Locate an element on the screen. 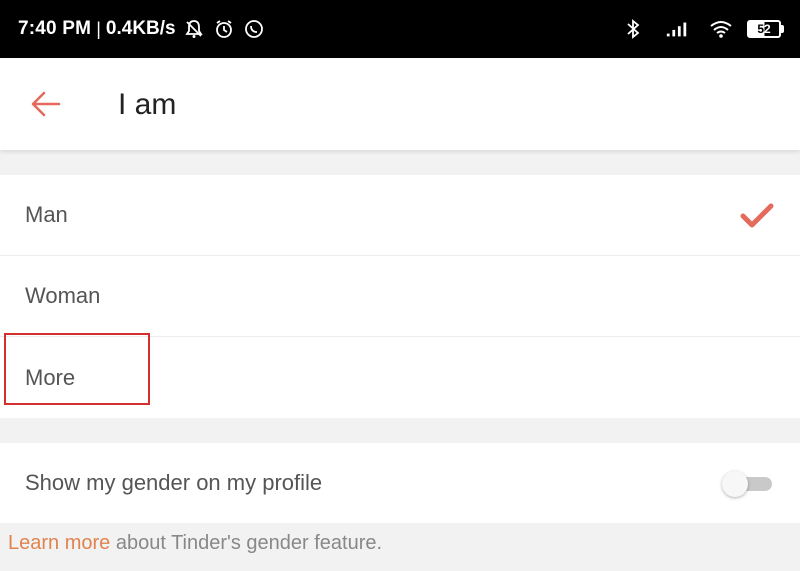  arrow-left-icon is located at coordinates (46, 104).